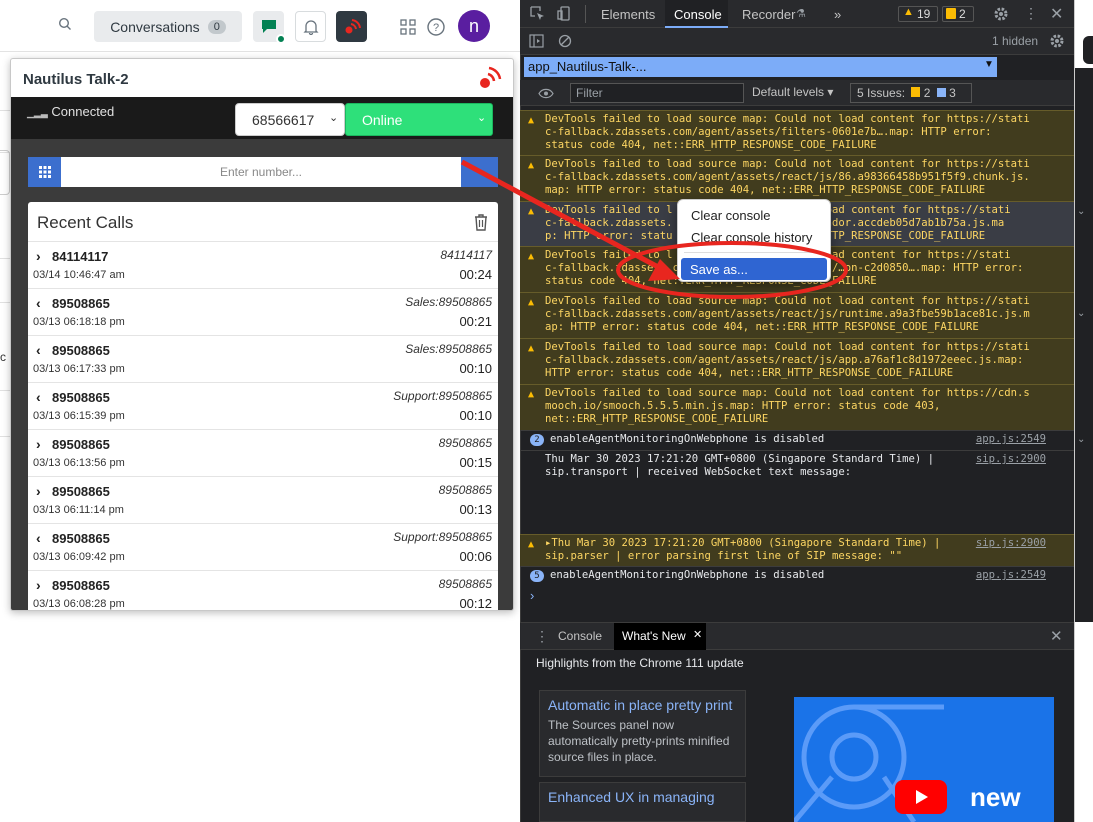 This screenshot has width=1093, height=822. Describe the element at coordinates (419, 119) in the screenshot. I see `availability-select: Online` at that location.